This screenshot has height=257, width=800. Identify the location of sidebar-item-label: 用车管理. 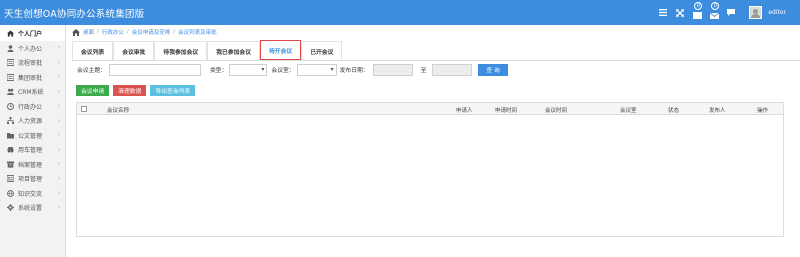
(30, 151).